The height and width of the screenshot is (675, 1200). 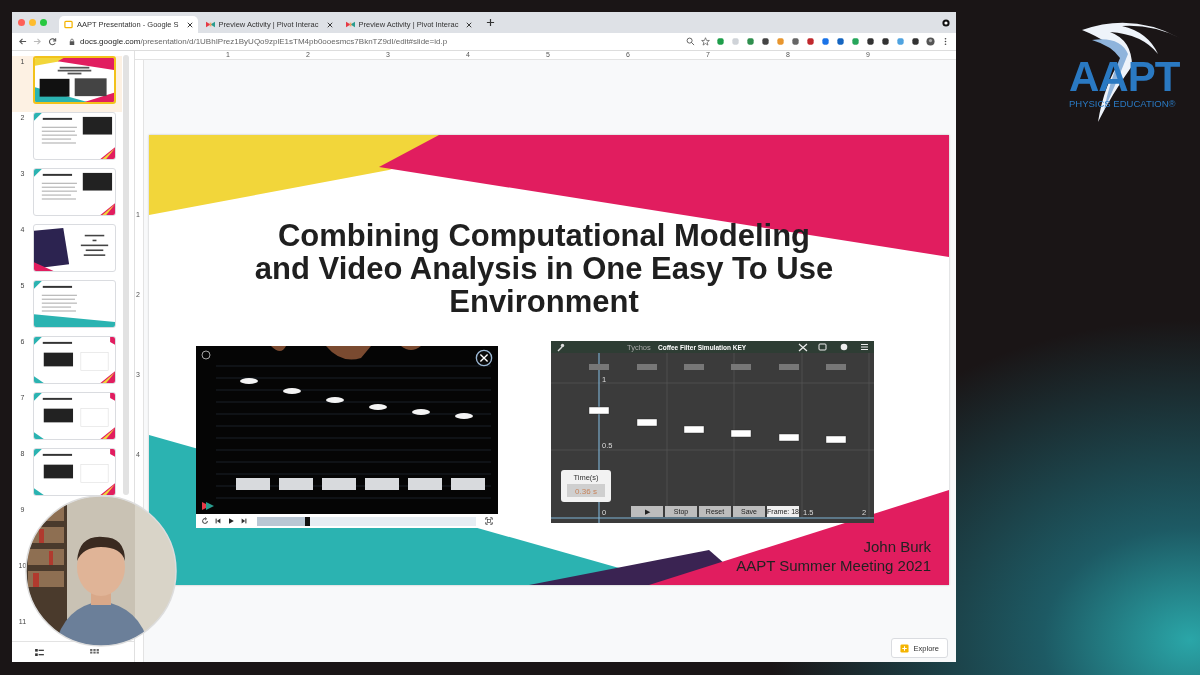 I want to click on list-view-icon, so click(x=39, y=652).